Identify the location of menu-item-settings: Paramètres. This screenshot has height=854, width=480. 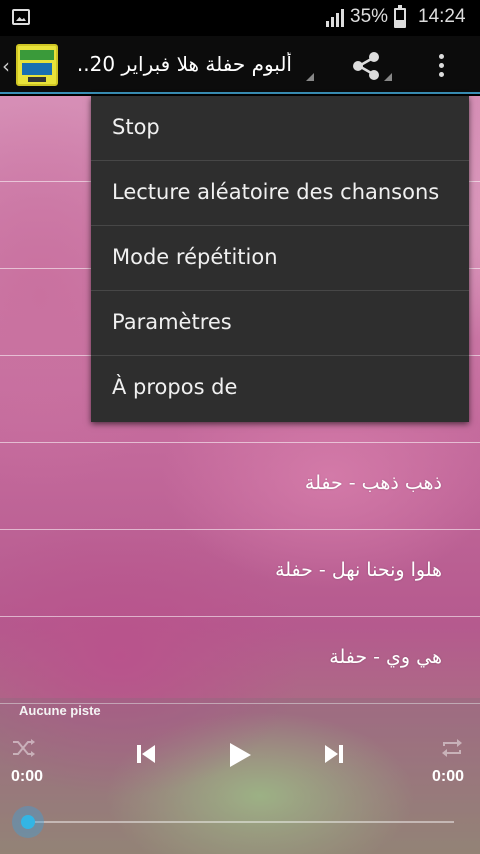
(280, 323).